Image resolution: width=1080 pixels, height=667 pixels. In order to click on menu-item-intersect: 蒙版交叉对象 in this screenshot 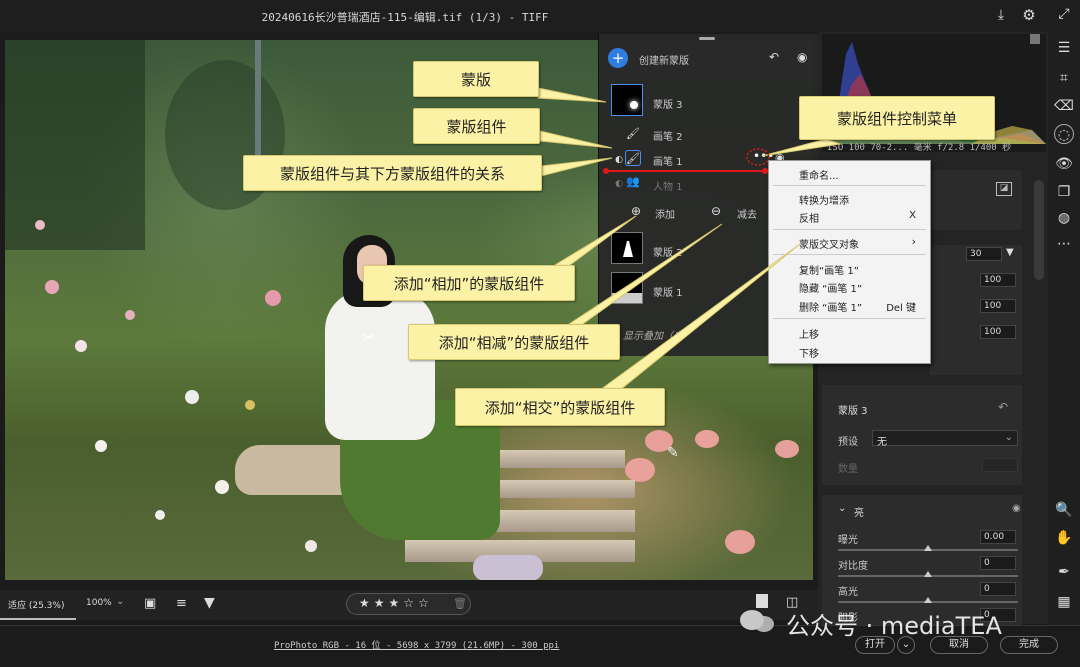, I will do `click(829, 243)`.